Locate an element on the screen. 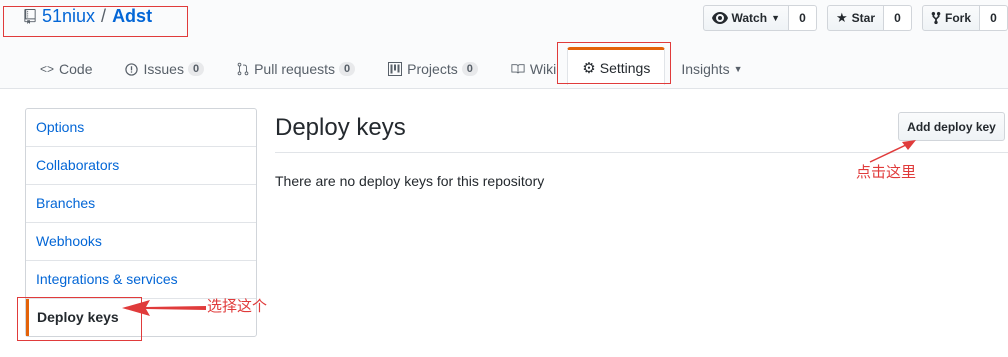 This screenshot has width=1008, height=357. project-icon is located at coordinates (395, 69).